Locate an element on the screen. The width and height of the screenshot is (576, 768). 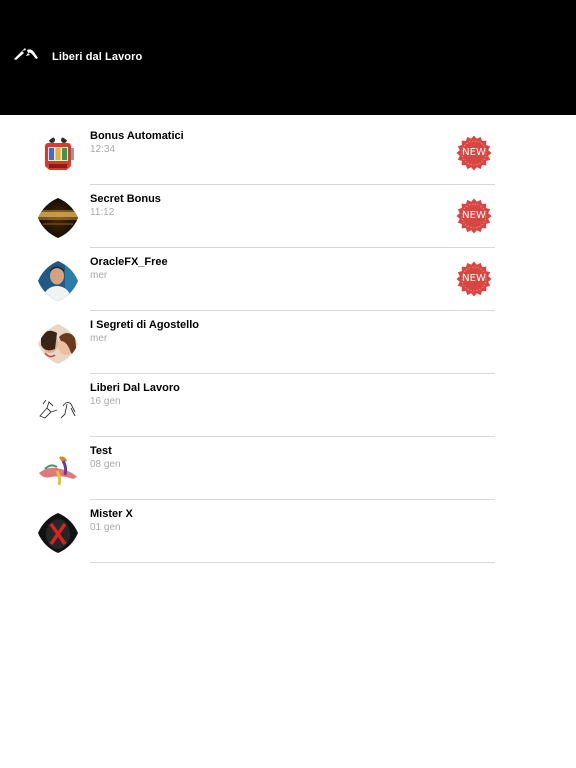
gold-text-avatar is located at coordinates (58, 218).